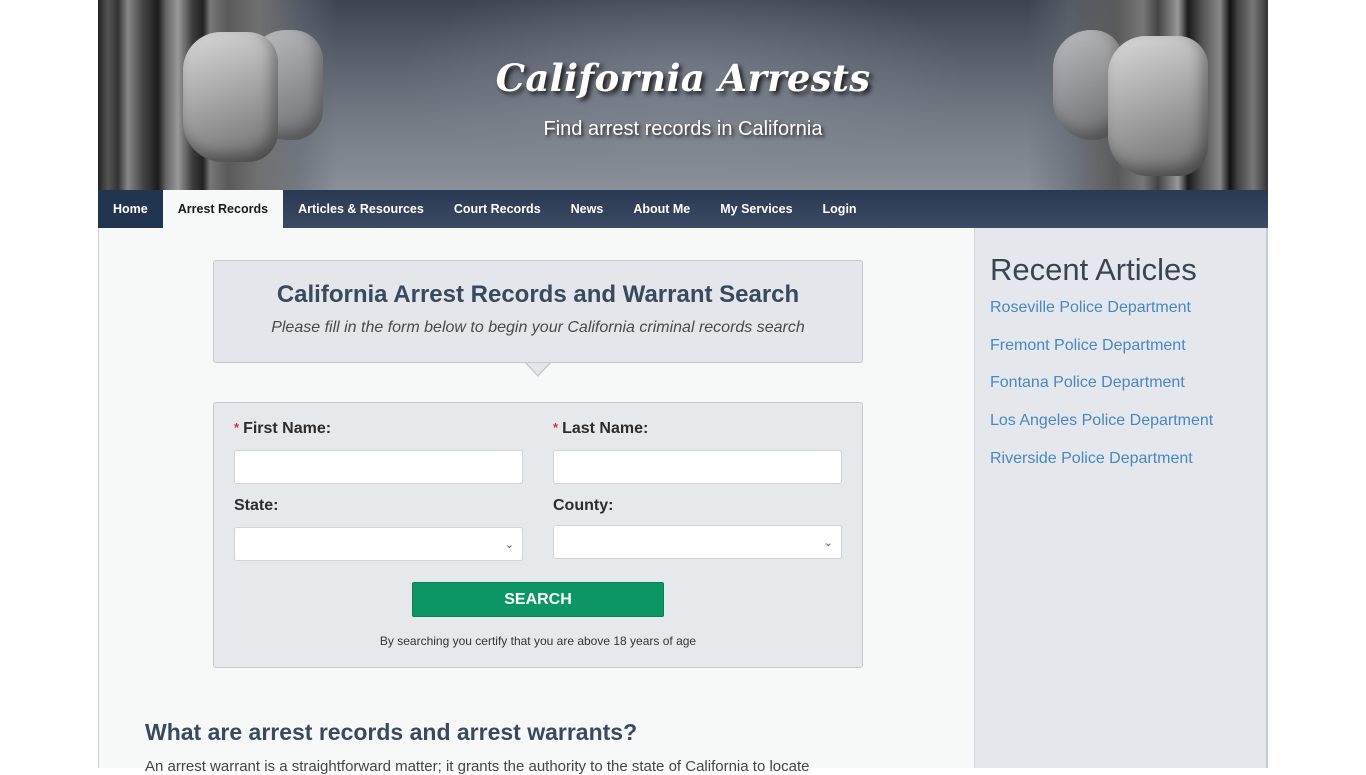  Describe the element at coordinates (287, 428) in the screenshot. I see `first-name-label-text: First Name:` at that location.